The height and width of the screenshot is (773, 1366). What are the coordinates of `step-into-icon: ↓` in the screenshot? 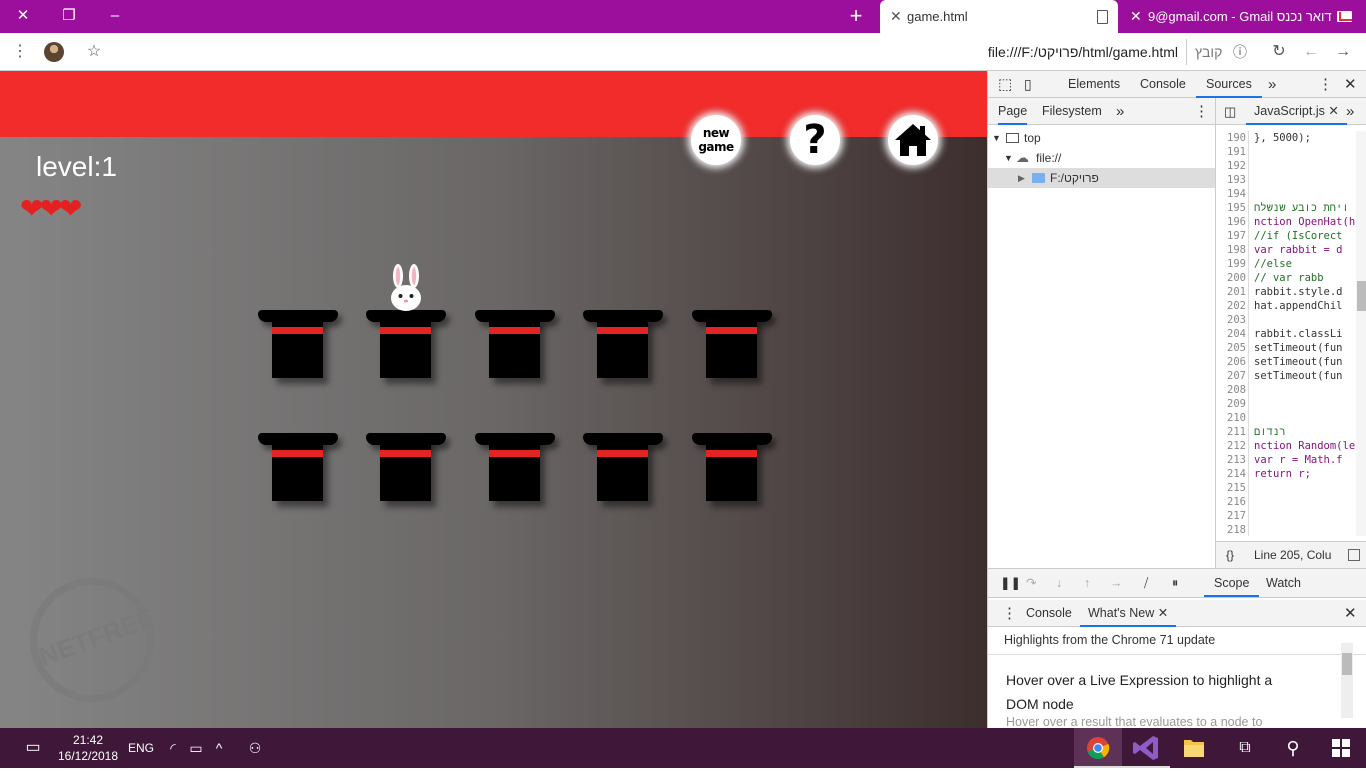 It's located at (1059, 583).